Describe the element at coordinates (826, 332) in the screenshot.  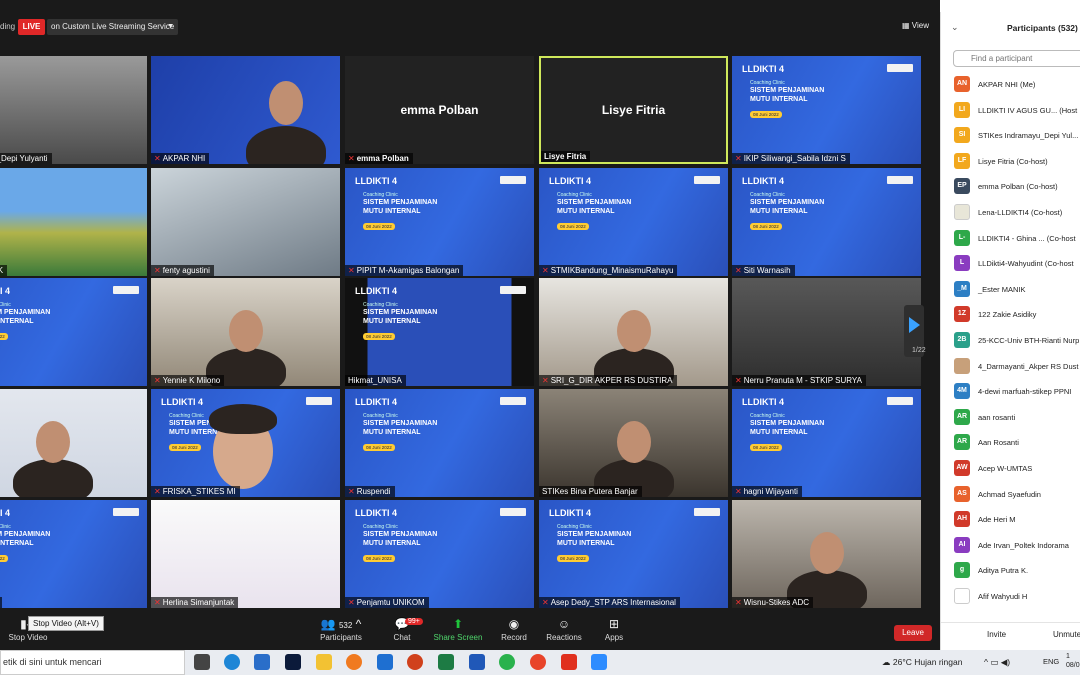
I see `video-tile: ✕ Nerru Pranuta M - STKIP SURYA` at that location.